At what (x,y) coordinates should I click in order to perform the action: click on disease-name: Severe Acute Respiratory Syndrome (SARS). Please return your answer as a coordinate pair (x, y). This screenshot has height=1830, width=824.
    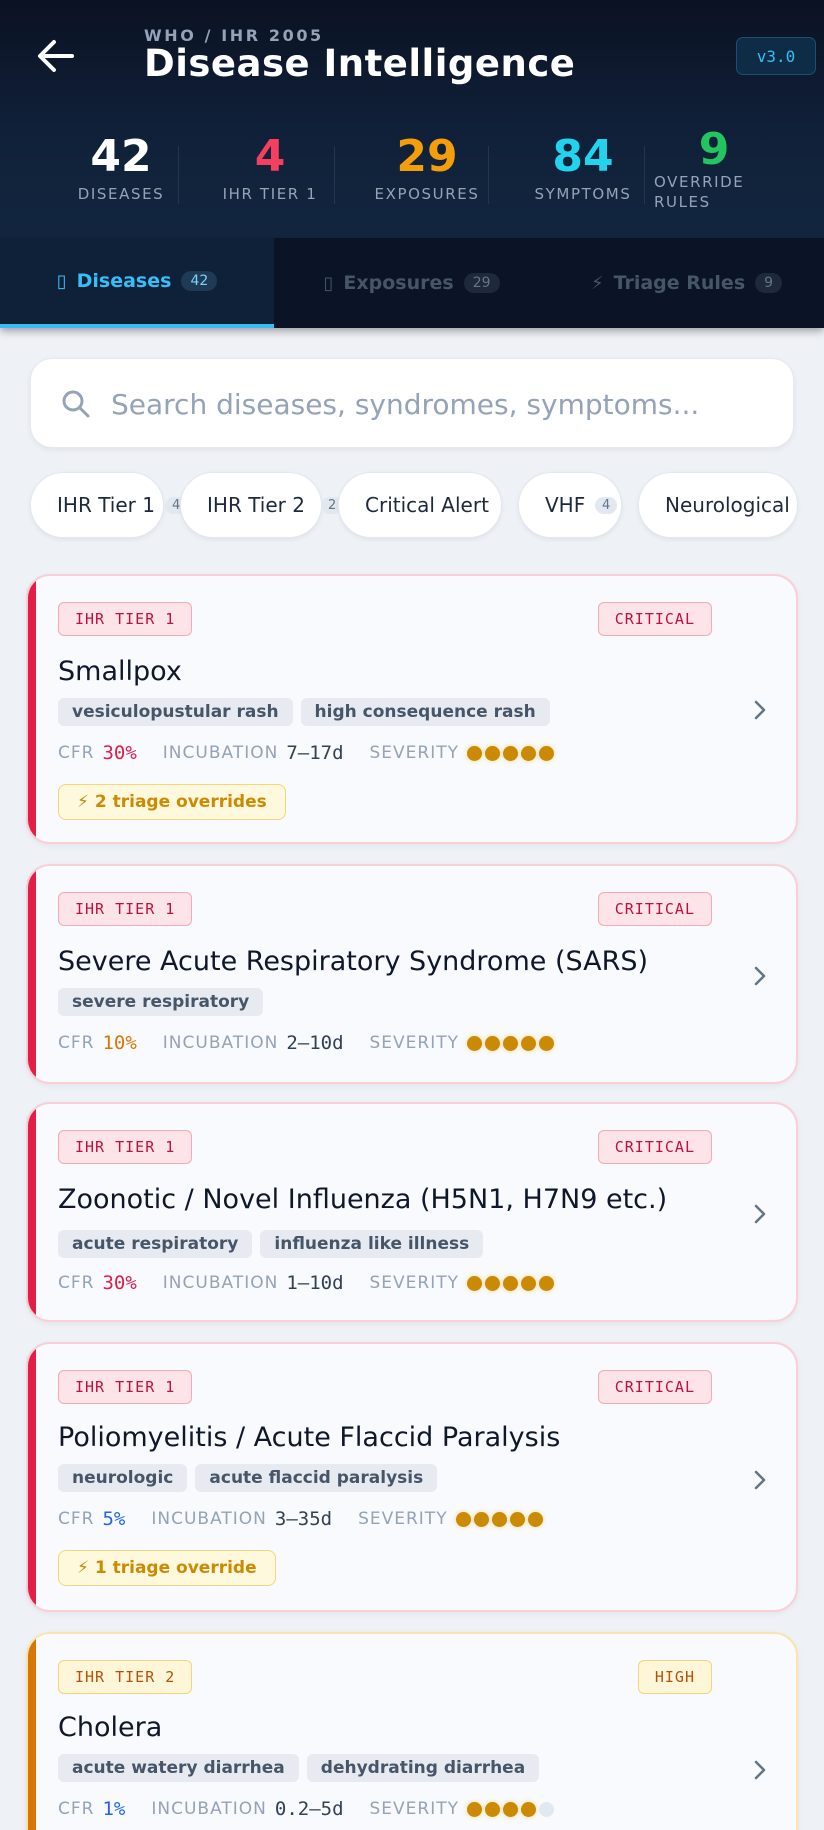
    Looking at the image, I should click on (353, 961).